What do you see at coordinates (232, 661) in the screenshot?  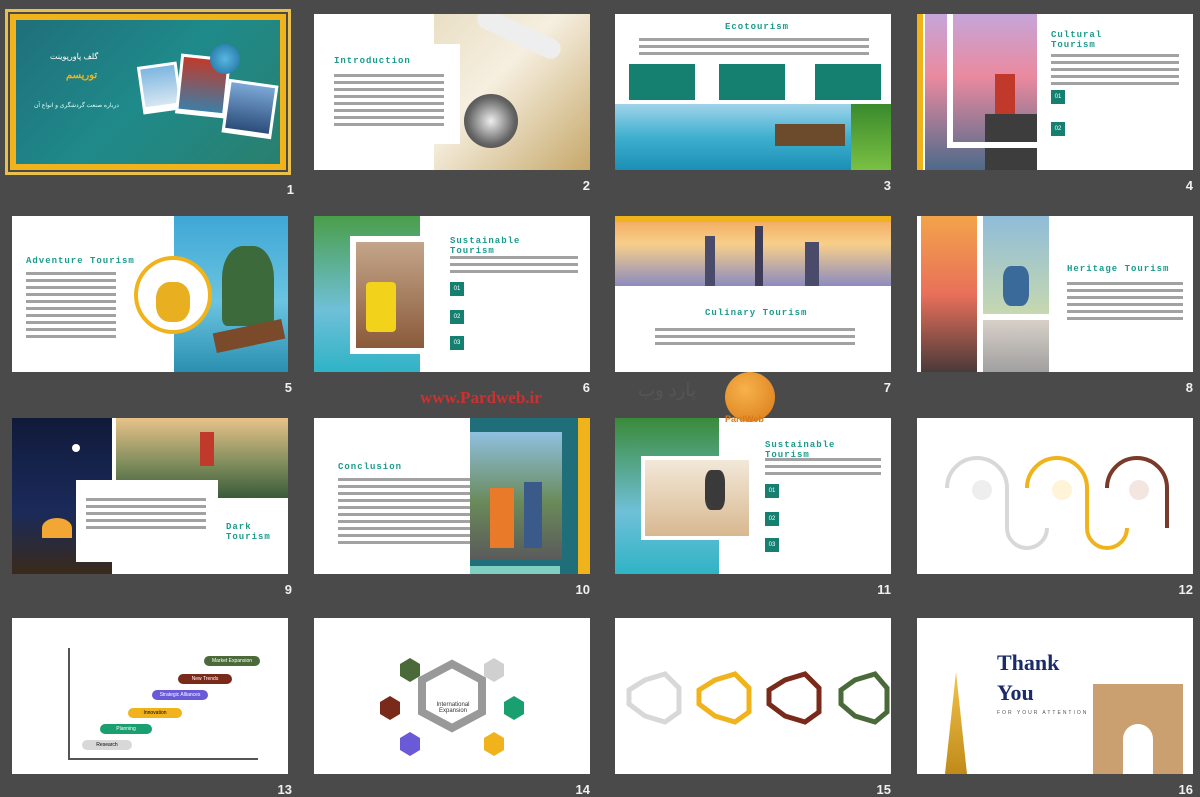 I see `step-bar: Market Expansion` at bounding box center [232, 661].